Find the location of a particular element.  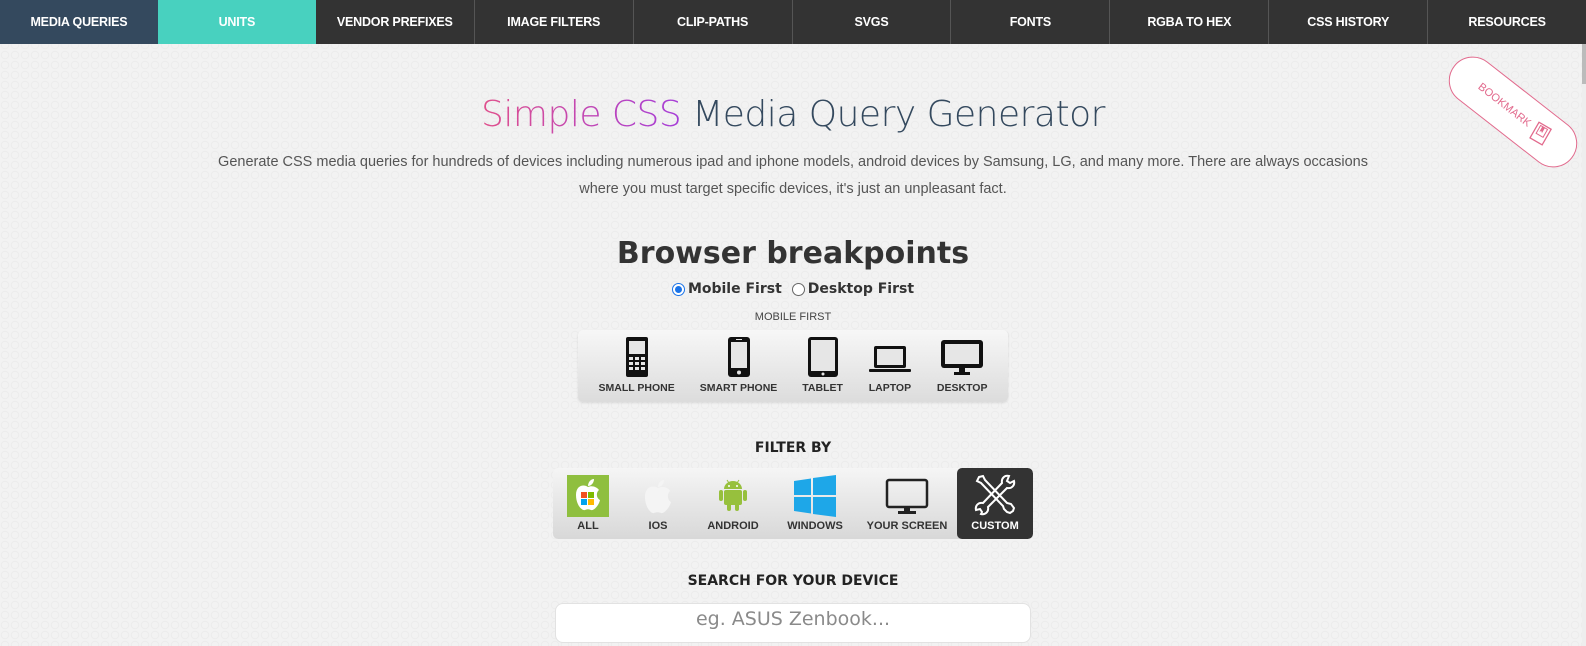

filter-windows: WINDOWS is located at coordinates (815, 503).